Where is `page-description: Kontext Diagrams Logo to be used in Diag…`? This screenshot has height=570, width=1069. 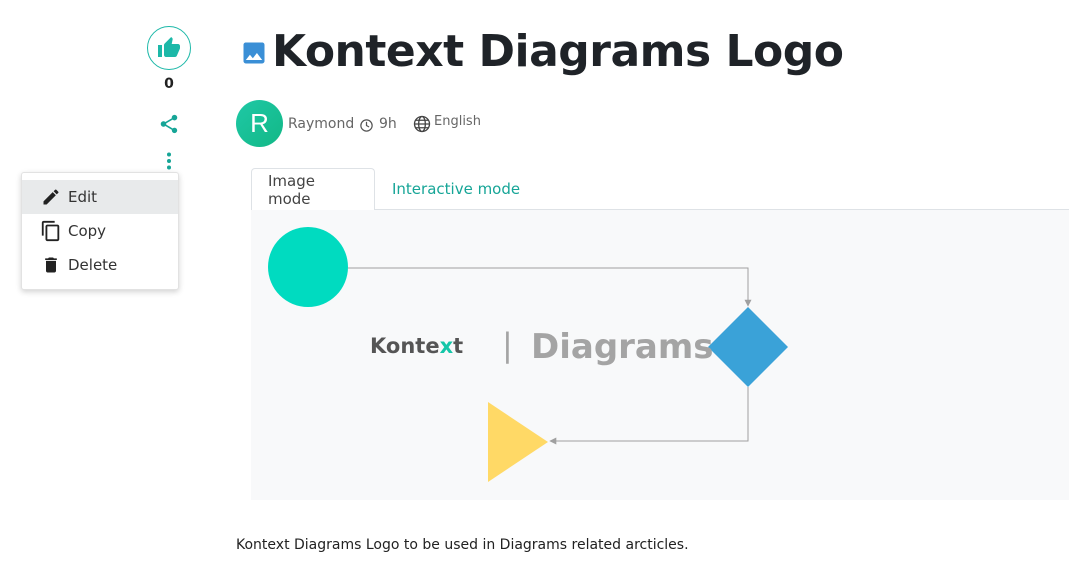 page-description: Kontext Diagrams Logo to be used in Diag… is located at coordinates (462, 545).